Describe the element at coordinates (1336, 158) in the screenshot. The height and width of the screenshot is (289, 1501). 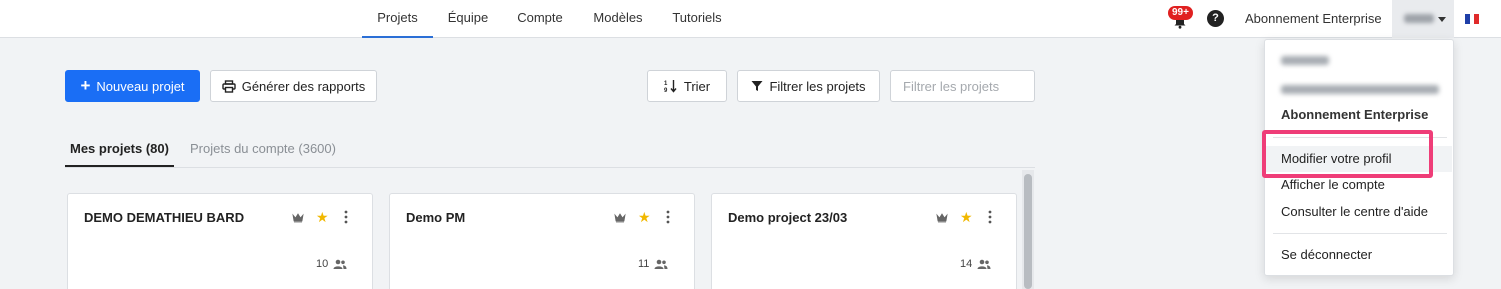
I see `edit-profile-item: Modifier votre profil` at that location.